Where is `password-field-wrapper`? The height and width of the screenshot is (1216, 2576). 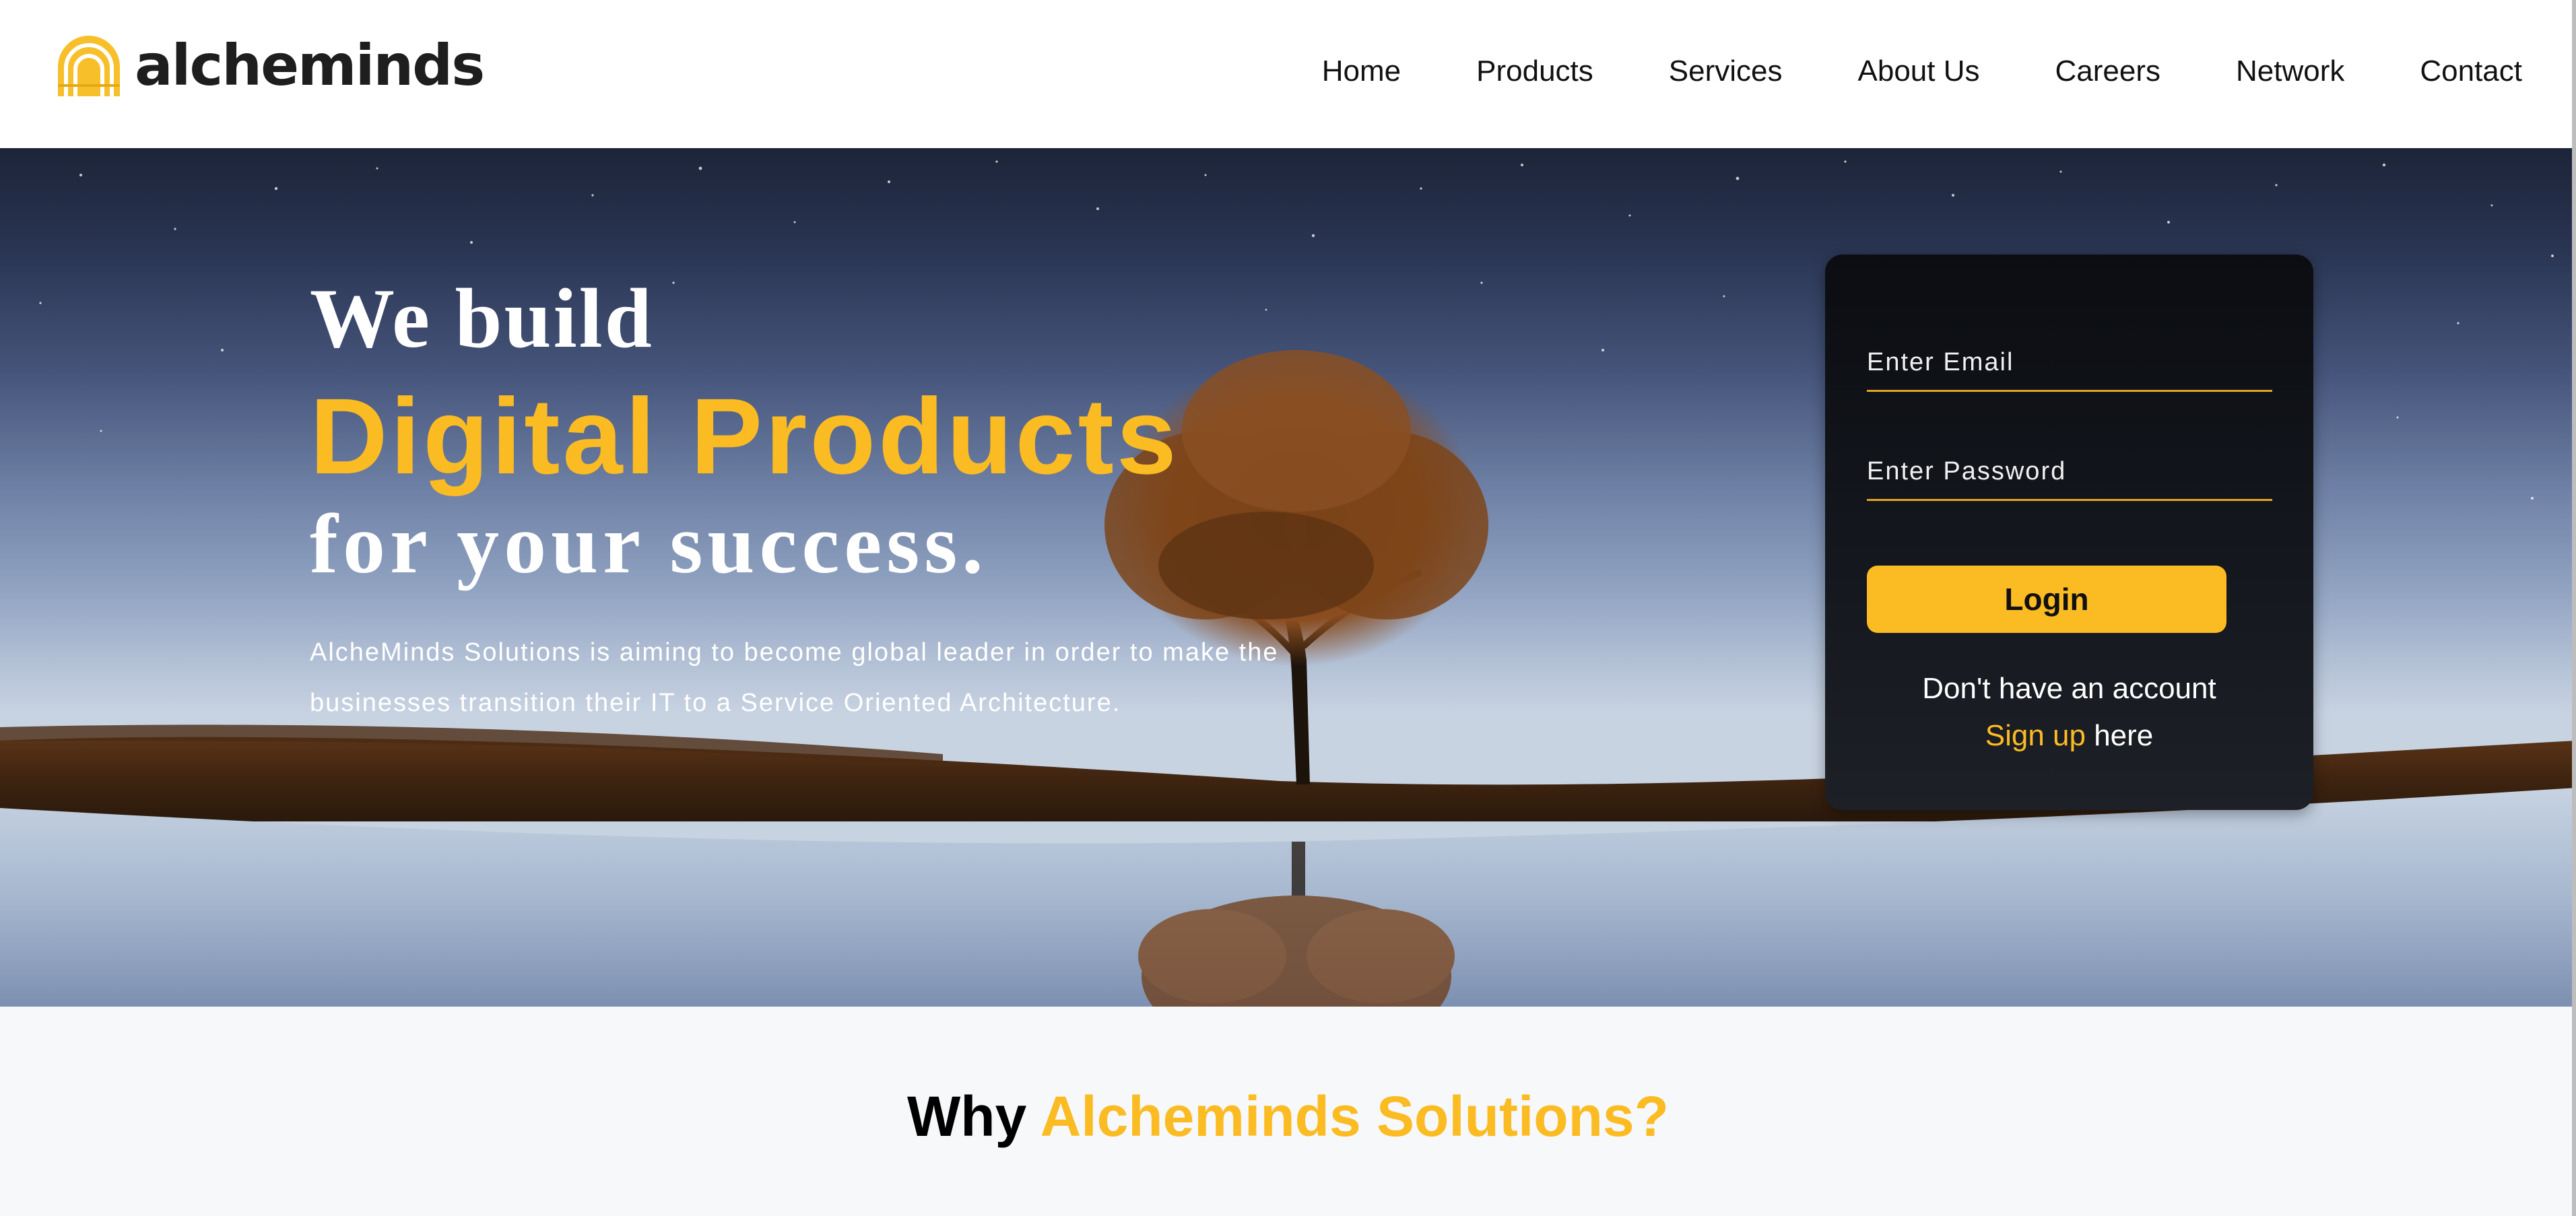 password-field-wrapper is located at coordinates (2069, 472).